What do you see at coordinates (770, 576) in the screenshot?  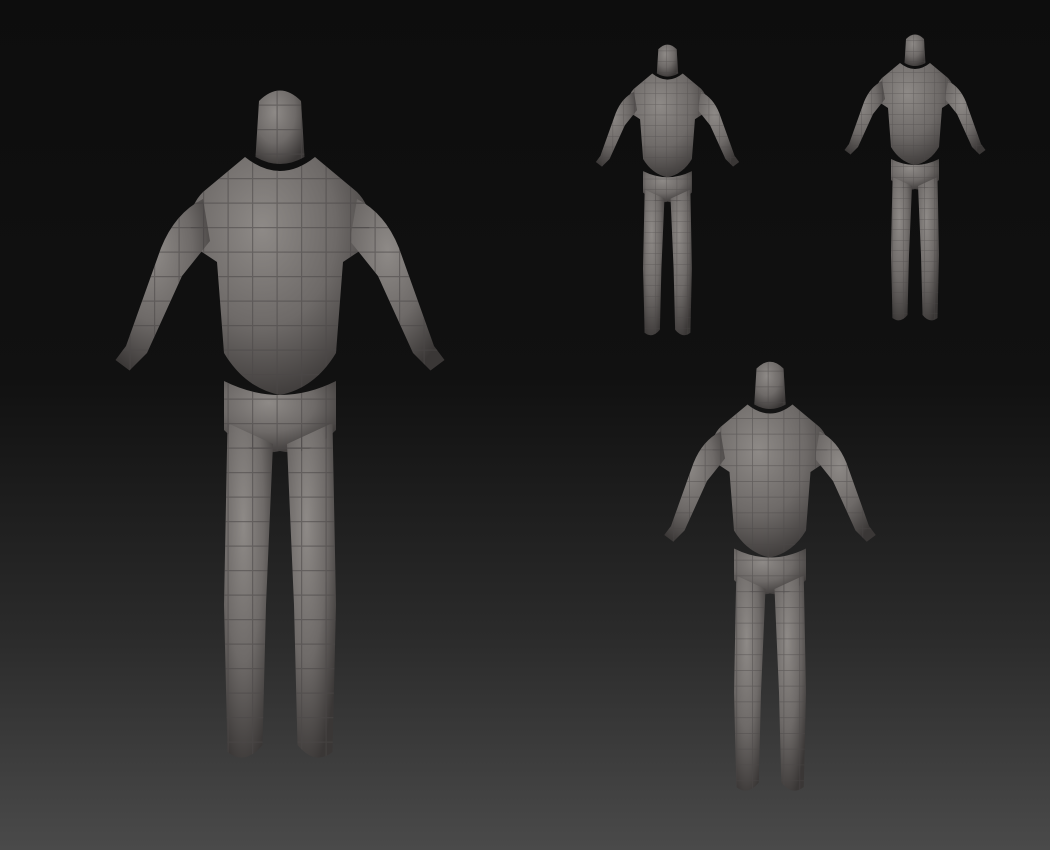 I see `figure-three-quarter-back-view` at bounding box center [770, 576].